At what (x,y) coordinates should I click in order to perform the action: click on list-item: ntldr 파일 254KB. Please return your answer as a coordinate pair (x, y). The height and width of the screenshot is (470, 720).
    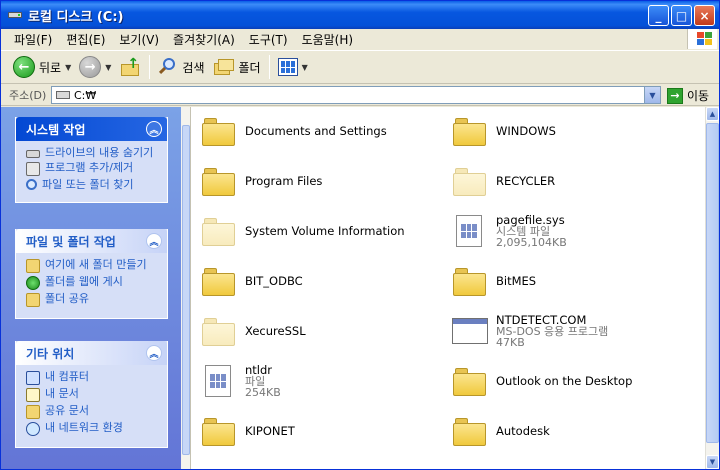
    Looking at the image, I should click on (326, 381).